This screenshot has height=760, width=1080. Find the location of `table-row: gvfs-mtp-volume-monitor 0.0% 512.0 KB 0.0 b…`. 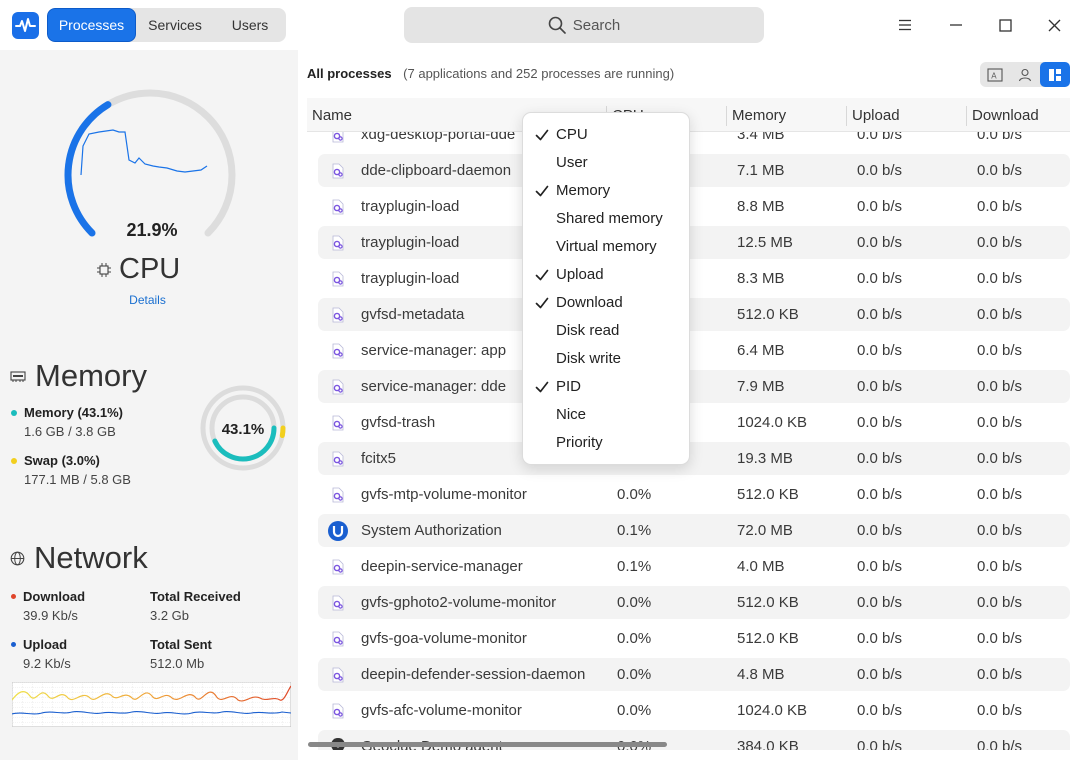

table-row: gvfs-mtp-volume-monitor 0.0% 512.0 KB 0.0 b… is located at coordinates (694, 494).